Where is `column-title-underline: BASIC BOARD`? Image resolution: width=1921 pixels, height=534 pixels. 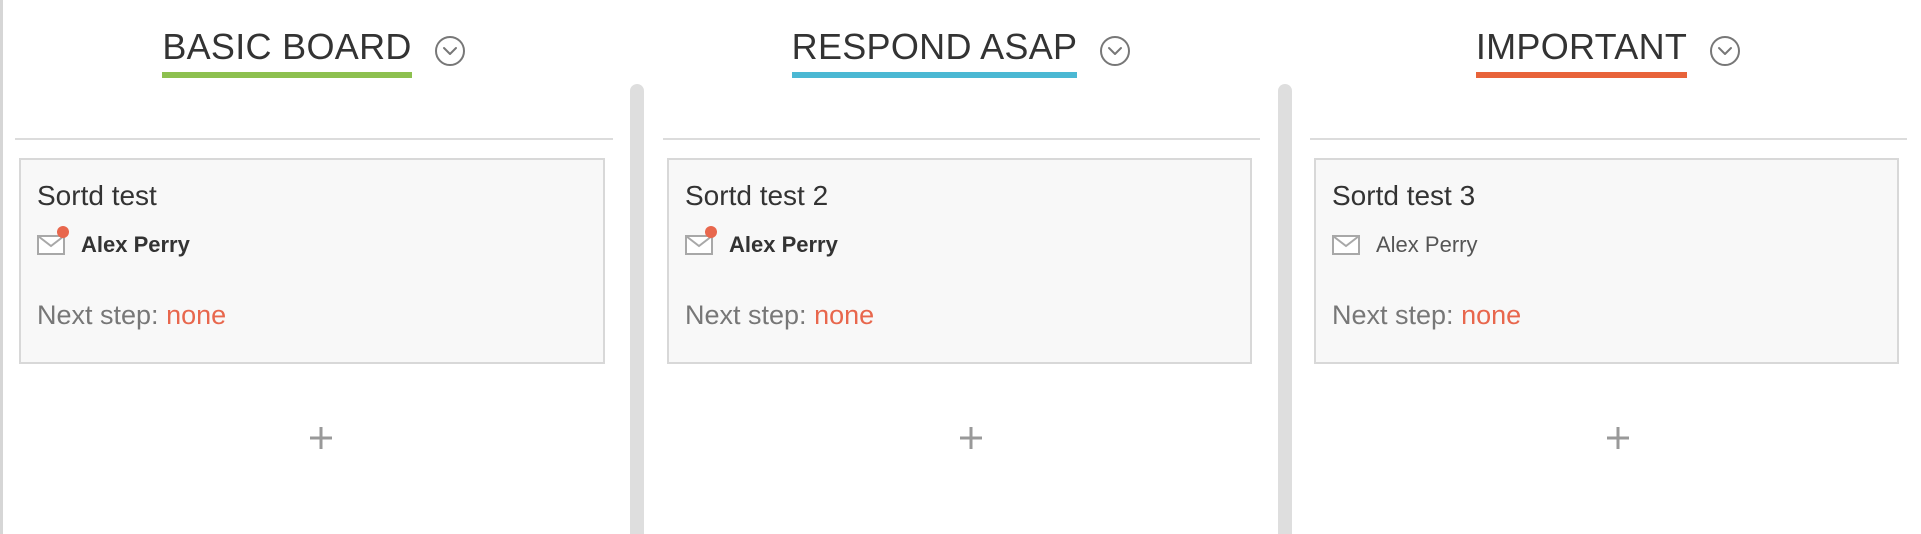 column-title-underline: BASIC BOARD is located at coordinates (287, 52).